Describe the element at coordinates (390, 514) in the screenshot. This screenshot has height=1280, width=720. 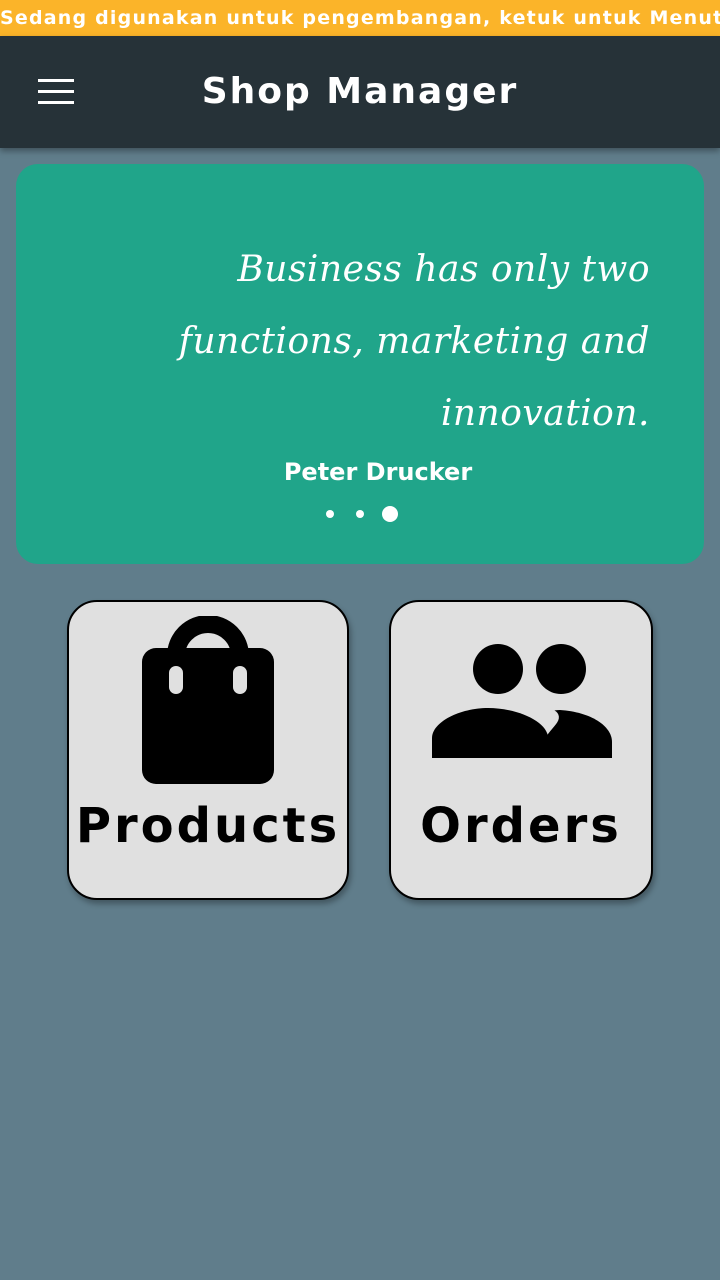
I see `carousel-dot-3-active` at that location.